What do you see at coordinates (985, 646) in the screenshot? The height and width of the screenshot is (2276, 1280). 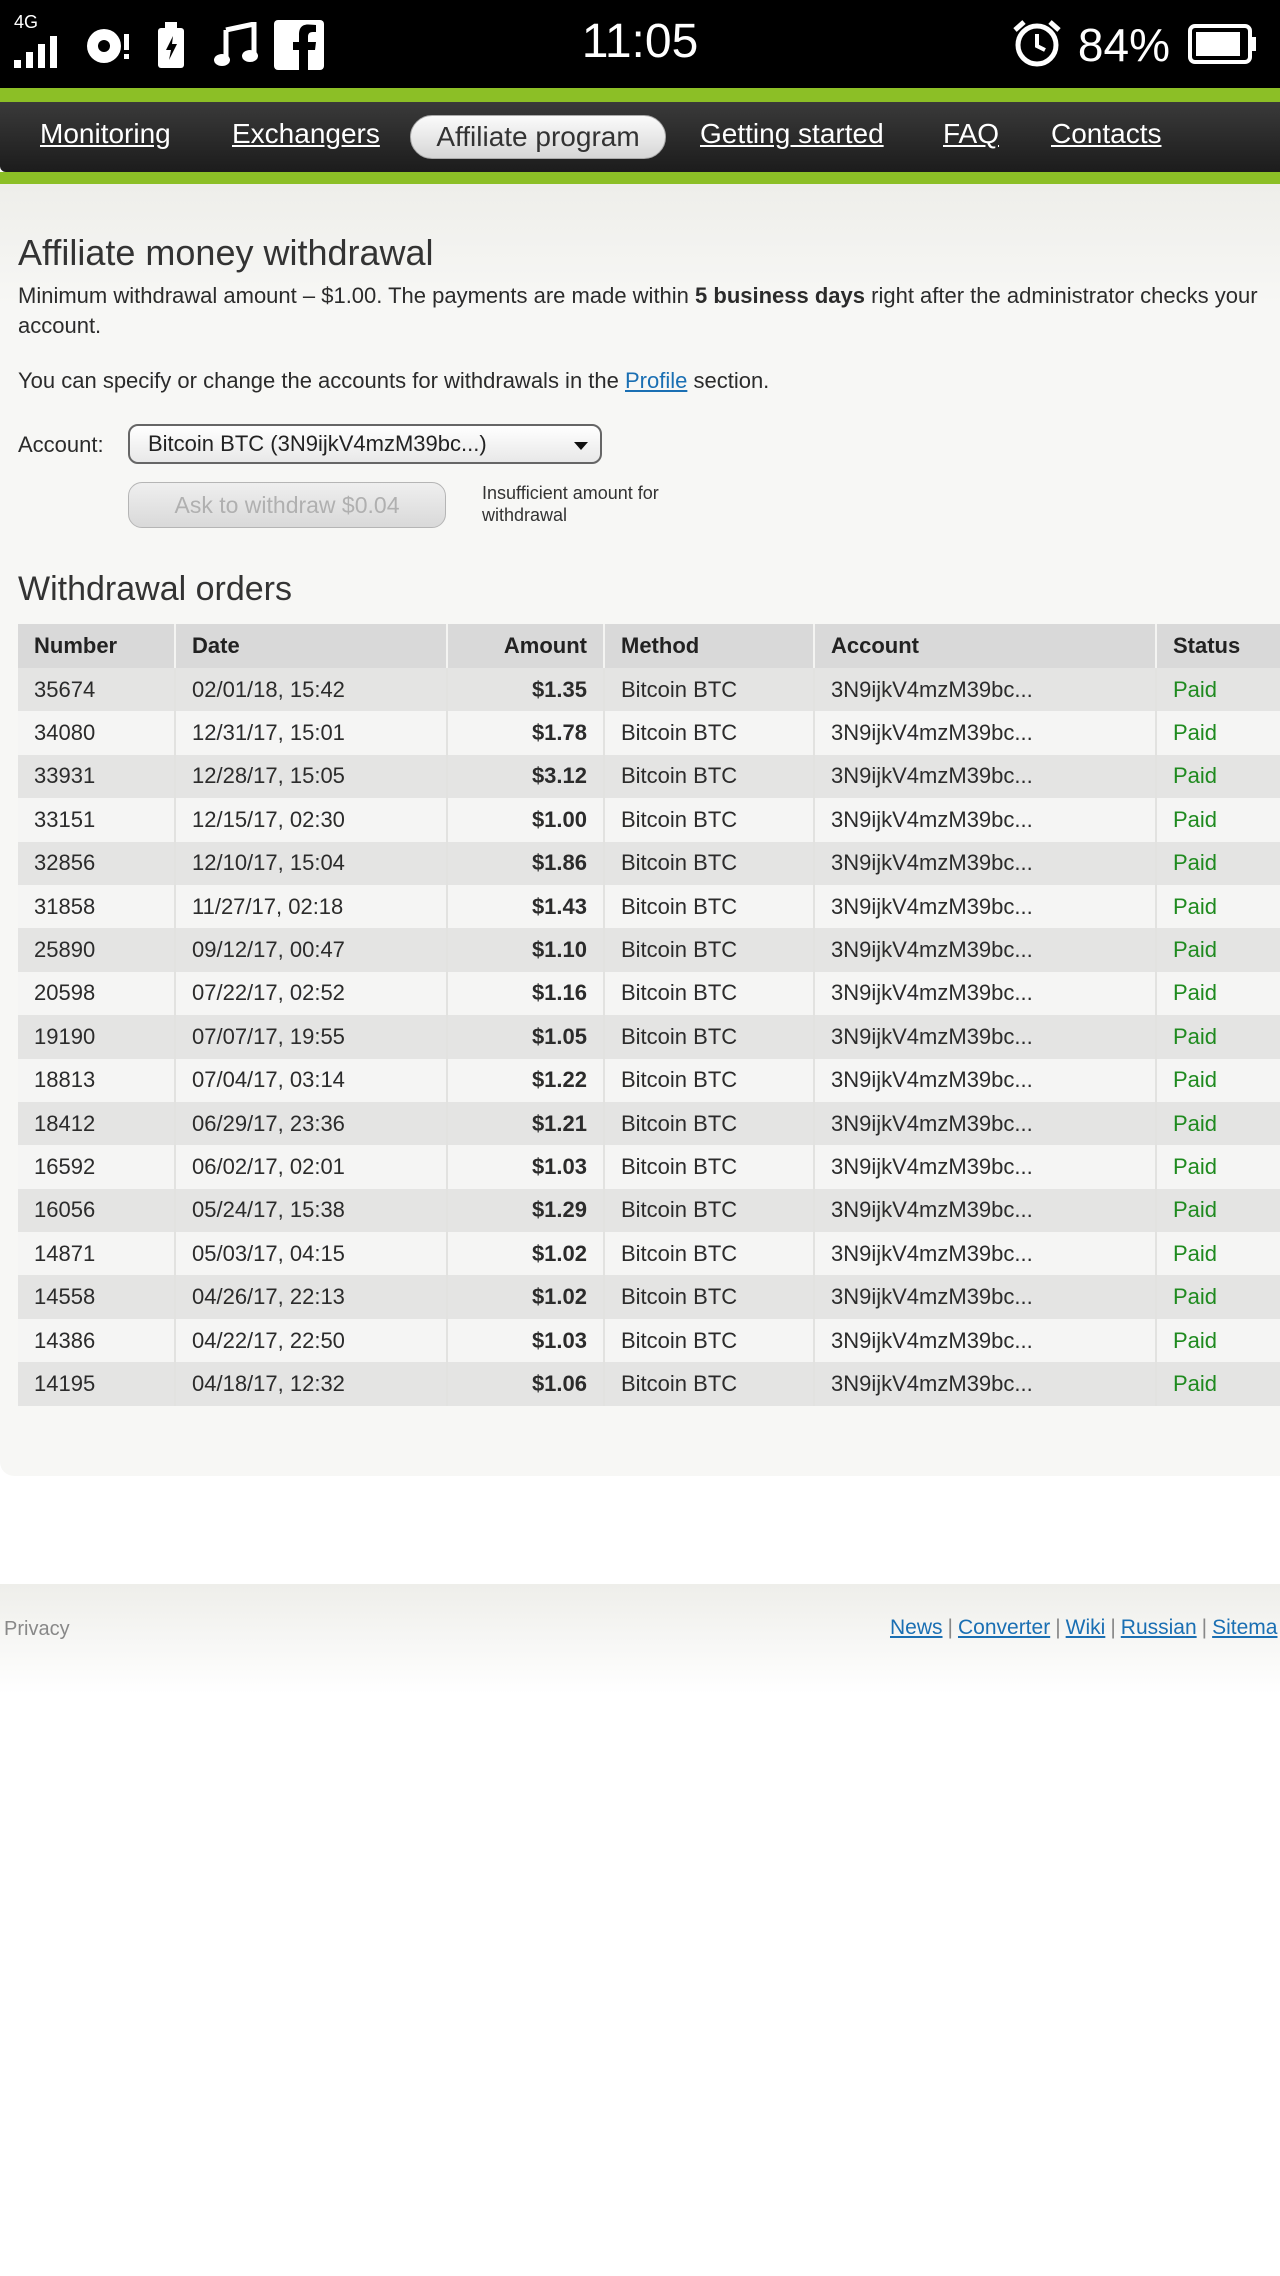 I see `col-account: Account` at bounding box center [985, 646].